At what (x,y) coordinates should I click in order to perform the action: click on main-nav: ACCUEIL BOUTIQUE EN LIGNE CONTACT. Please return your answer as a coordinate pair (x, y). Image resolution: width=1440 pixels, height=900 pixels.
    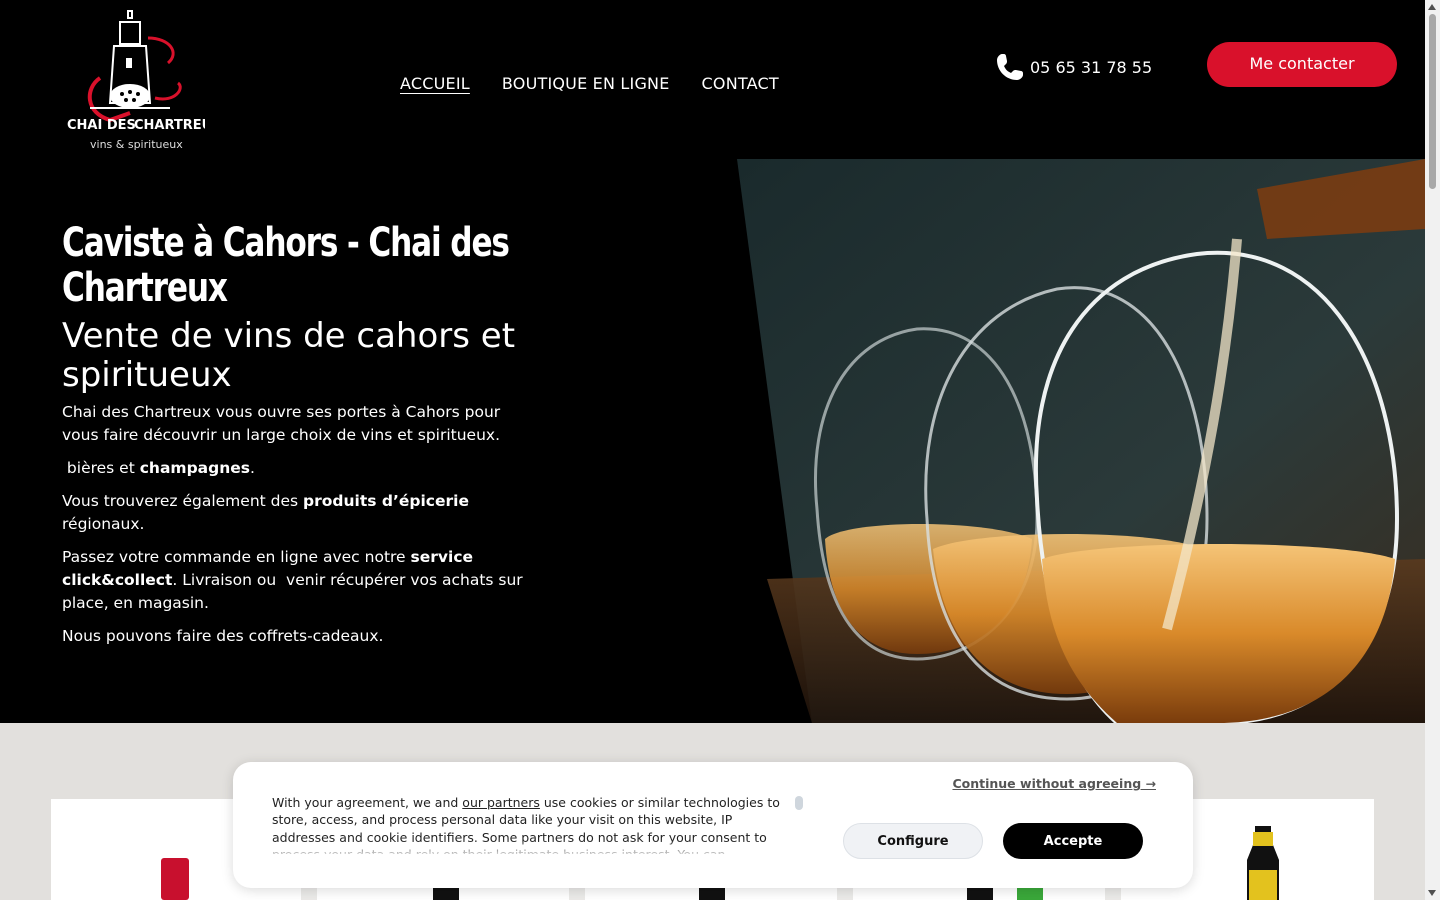
    Looking at the image, I should click on (589, 83).